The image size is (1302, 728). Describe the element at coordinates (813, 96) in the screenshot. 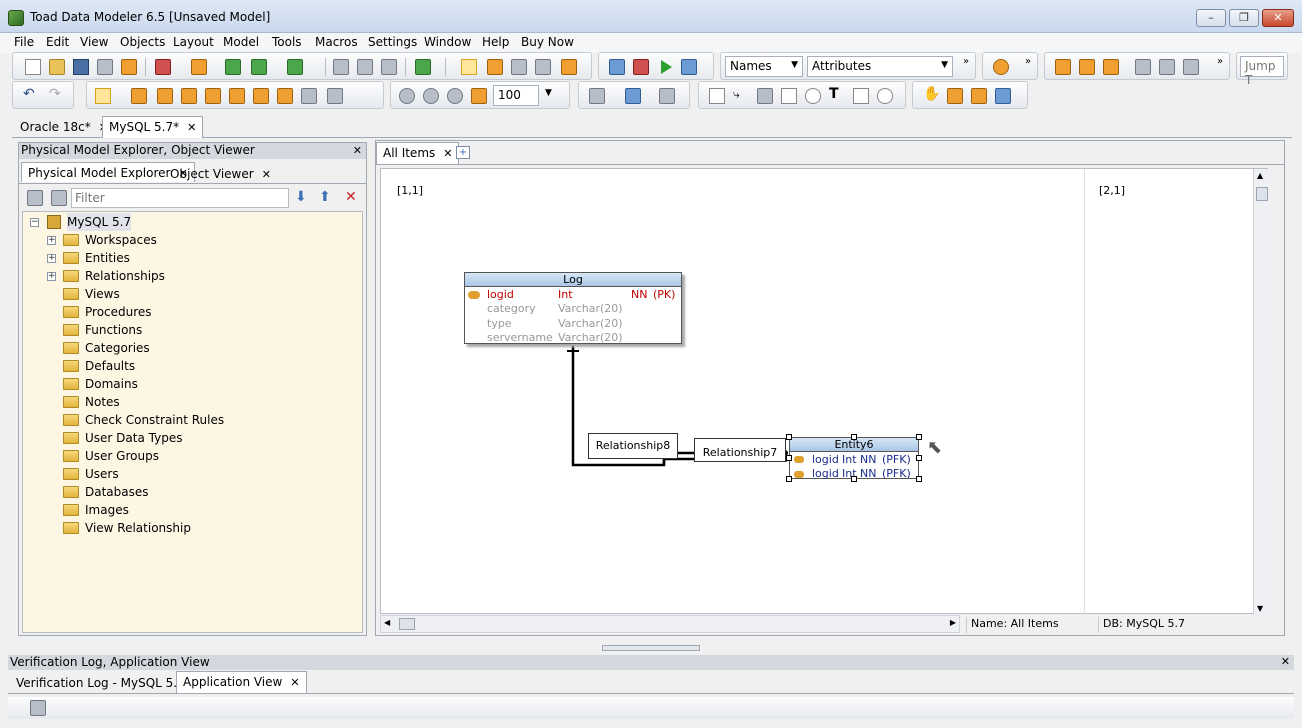

I see `ellipse-icon` at that location.